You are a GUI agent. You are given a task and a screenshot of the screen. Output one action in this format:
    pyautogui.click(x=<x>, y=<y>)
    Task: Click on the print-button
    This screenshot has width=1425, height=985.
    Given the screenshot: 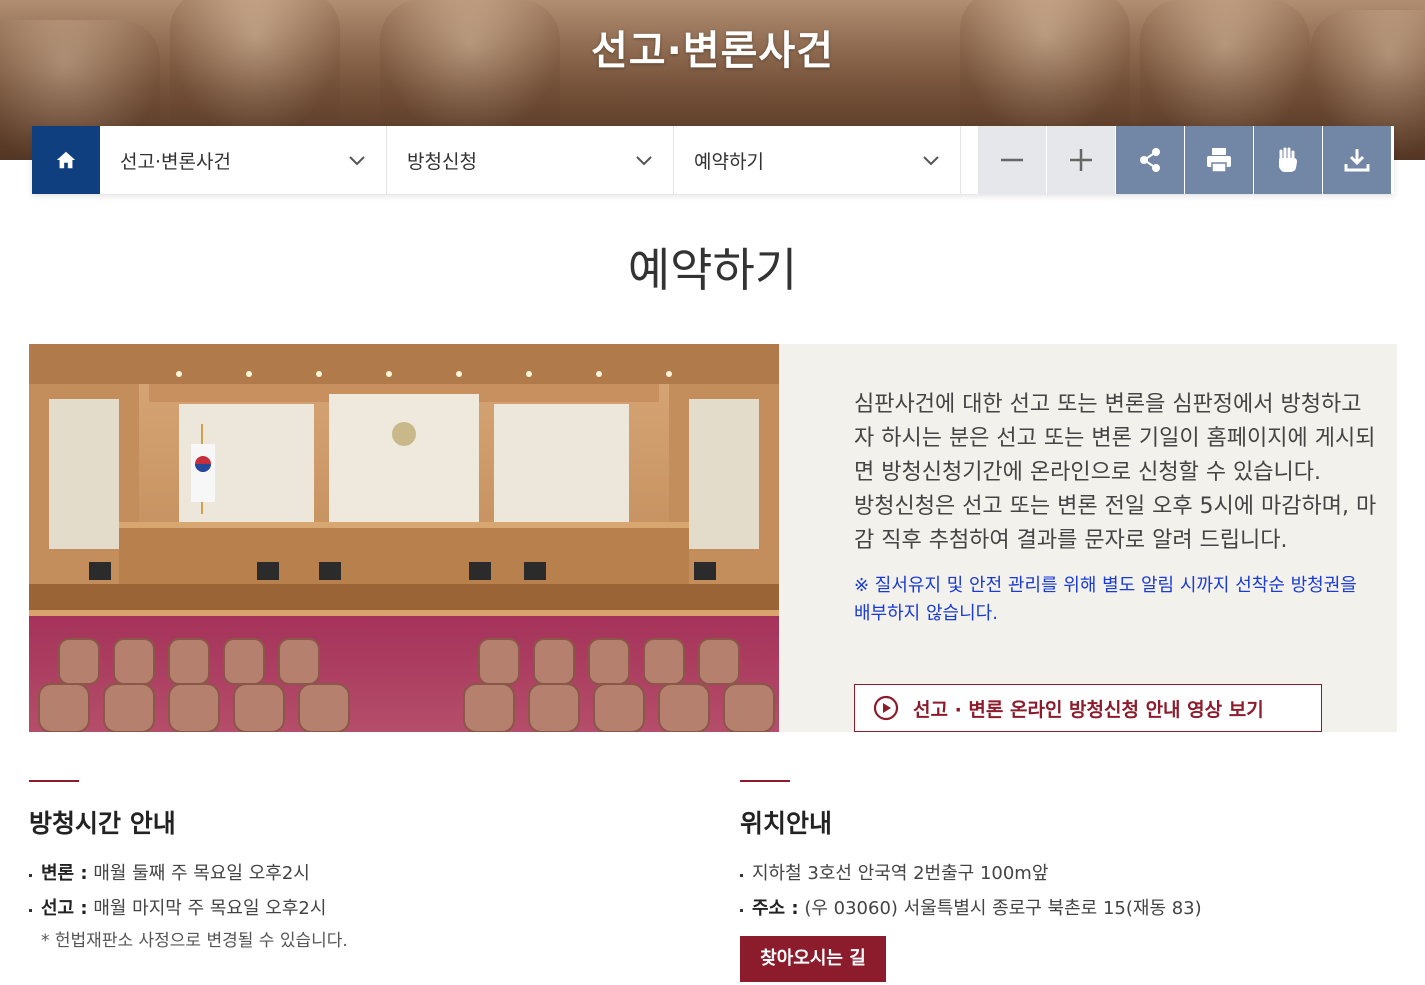 What is the action you would take?
    pyautogui.click(x=1218, y=160)
    